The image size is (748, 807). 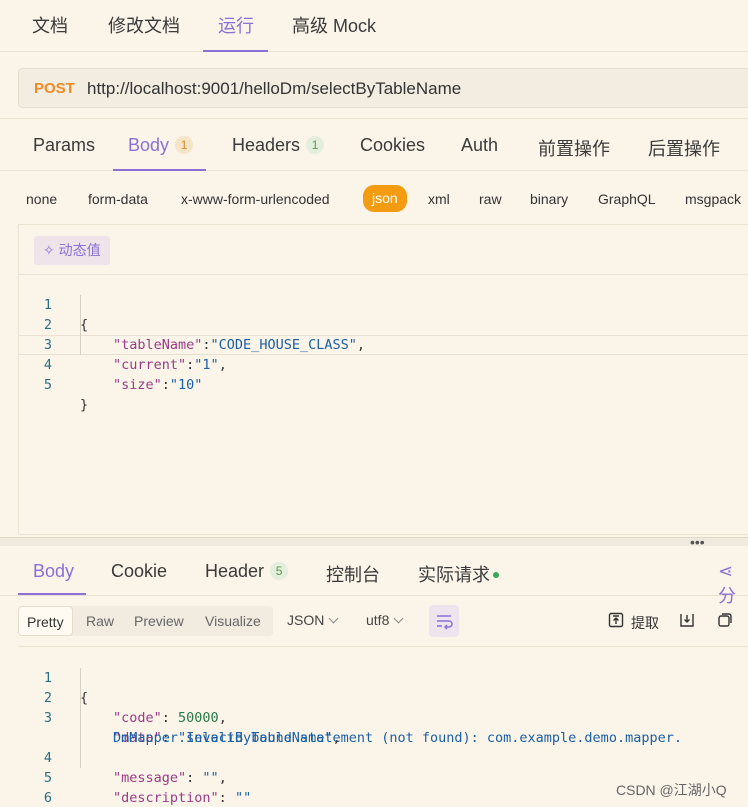 I want to click on magic-wand-icon: ✧, so click(x=49, y=250).